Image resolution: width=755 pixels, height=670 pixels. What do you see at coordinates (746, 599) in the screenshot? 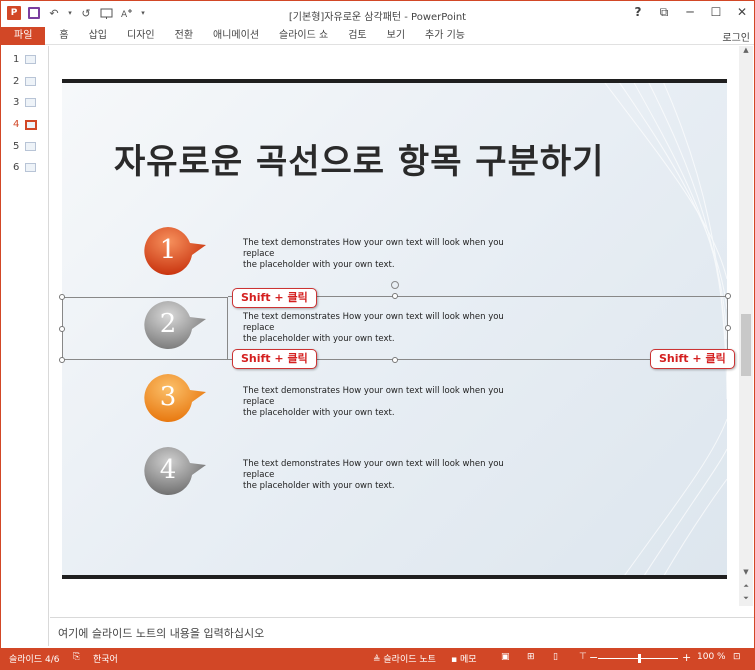
I see `next-slide-icon: ⏷` at bounding box center [746, 599].